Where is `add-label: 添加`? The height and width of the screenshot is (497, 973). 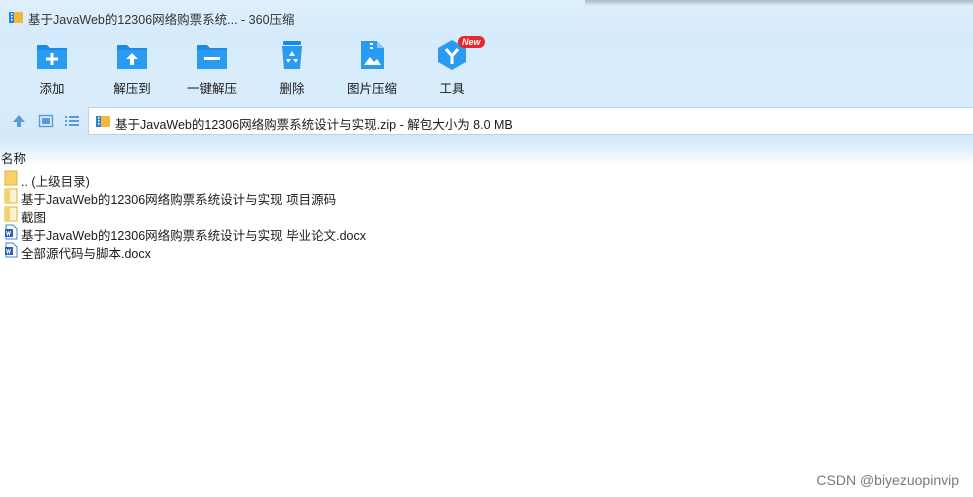
add-label: 添加 is located at coordinates (52, 89).